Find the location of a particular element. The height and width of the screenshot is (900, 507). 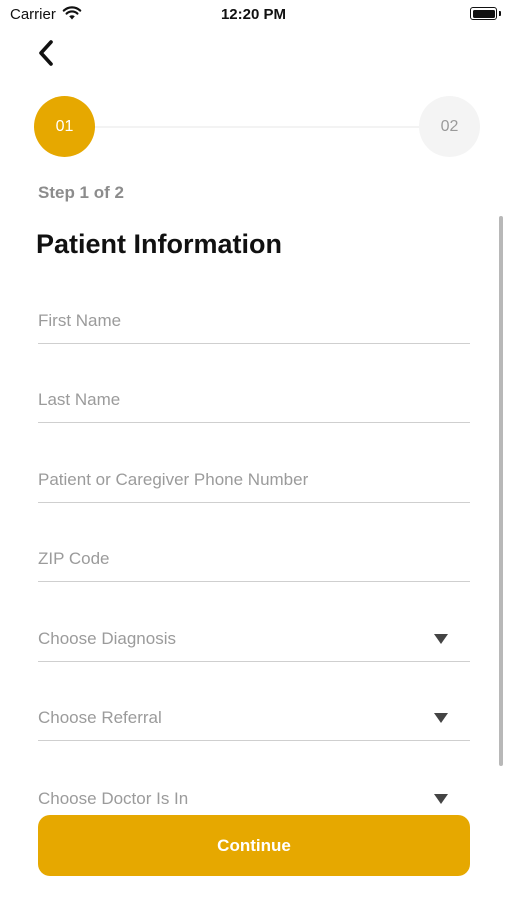

page-title: Patient Information is located at coordinates (159, 244).